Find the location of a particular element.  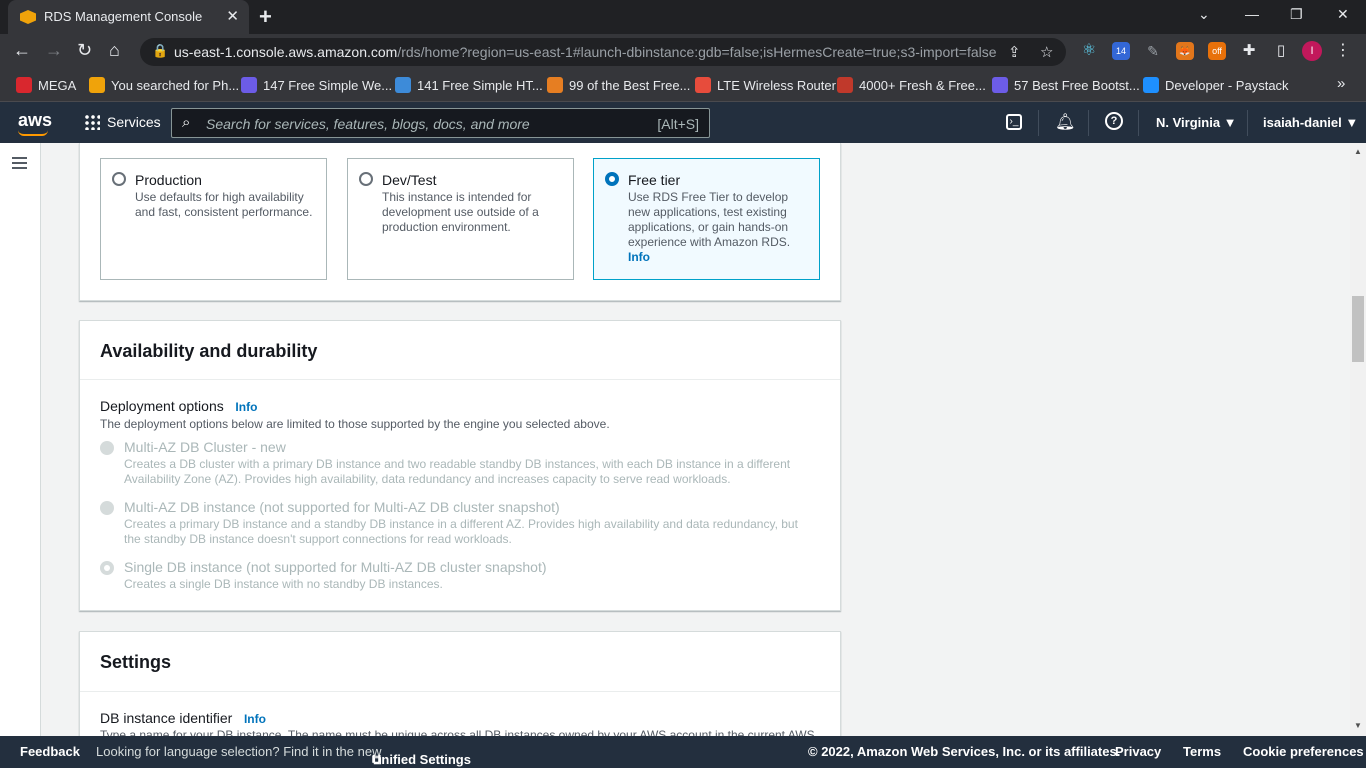

card-title: Free tier is located at coordinates (654, 180).